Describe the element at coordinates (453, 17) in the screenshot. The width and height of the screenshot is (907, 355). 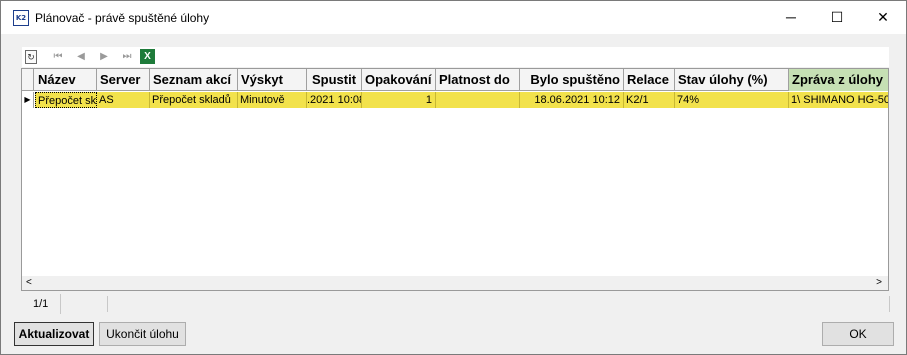
I see `title-bar: K2 Plánovač - právě spuštěné úlohy ─ ☐ ✕` at that location.